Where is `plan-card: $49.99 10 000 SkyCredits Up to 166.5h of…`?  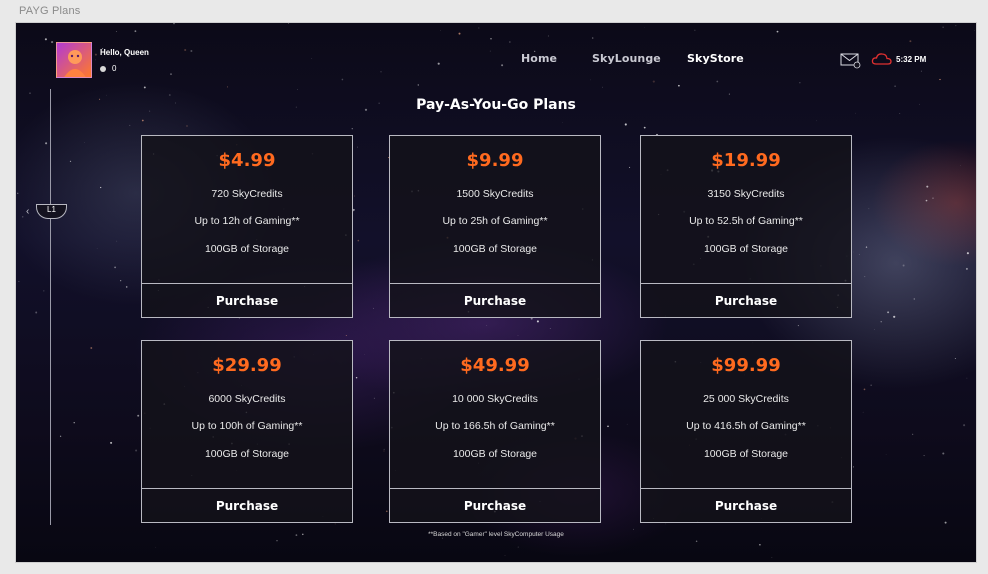
plan-card: $49.99 10 000 SkyCredits Up to 166.5h of… is located at coordinates (495, 431).